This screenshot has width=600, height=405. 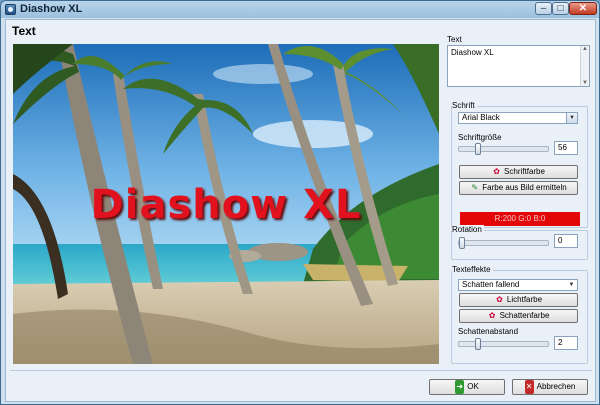 I want to click on title-bar: Diashow XL – □ ✕, so click(x=300, y=9).